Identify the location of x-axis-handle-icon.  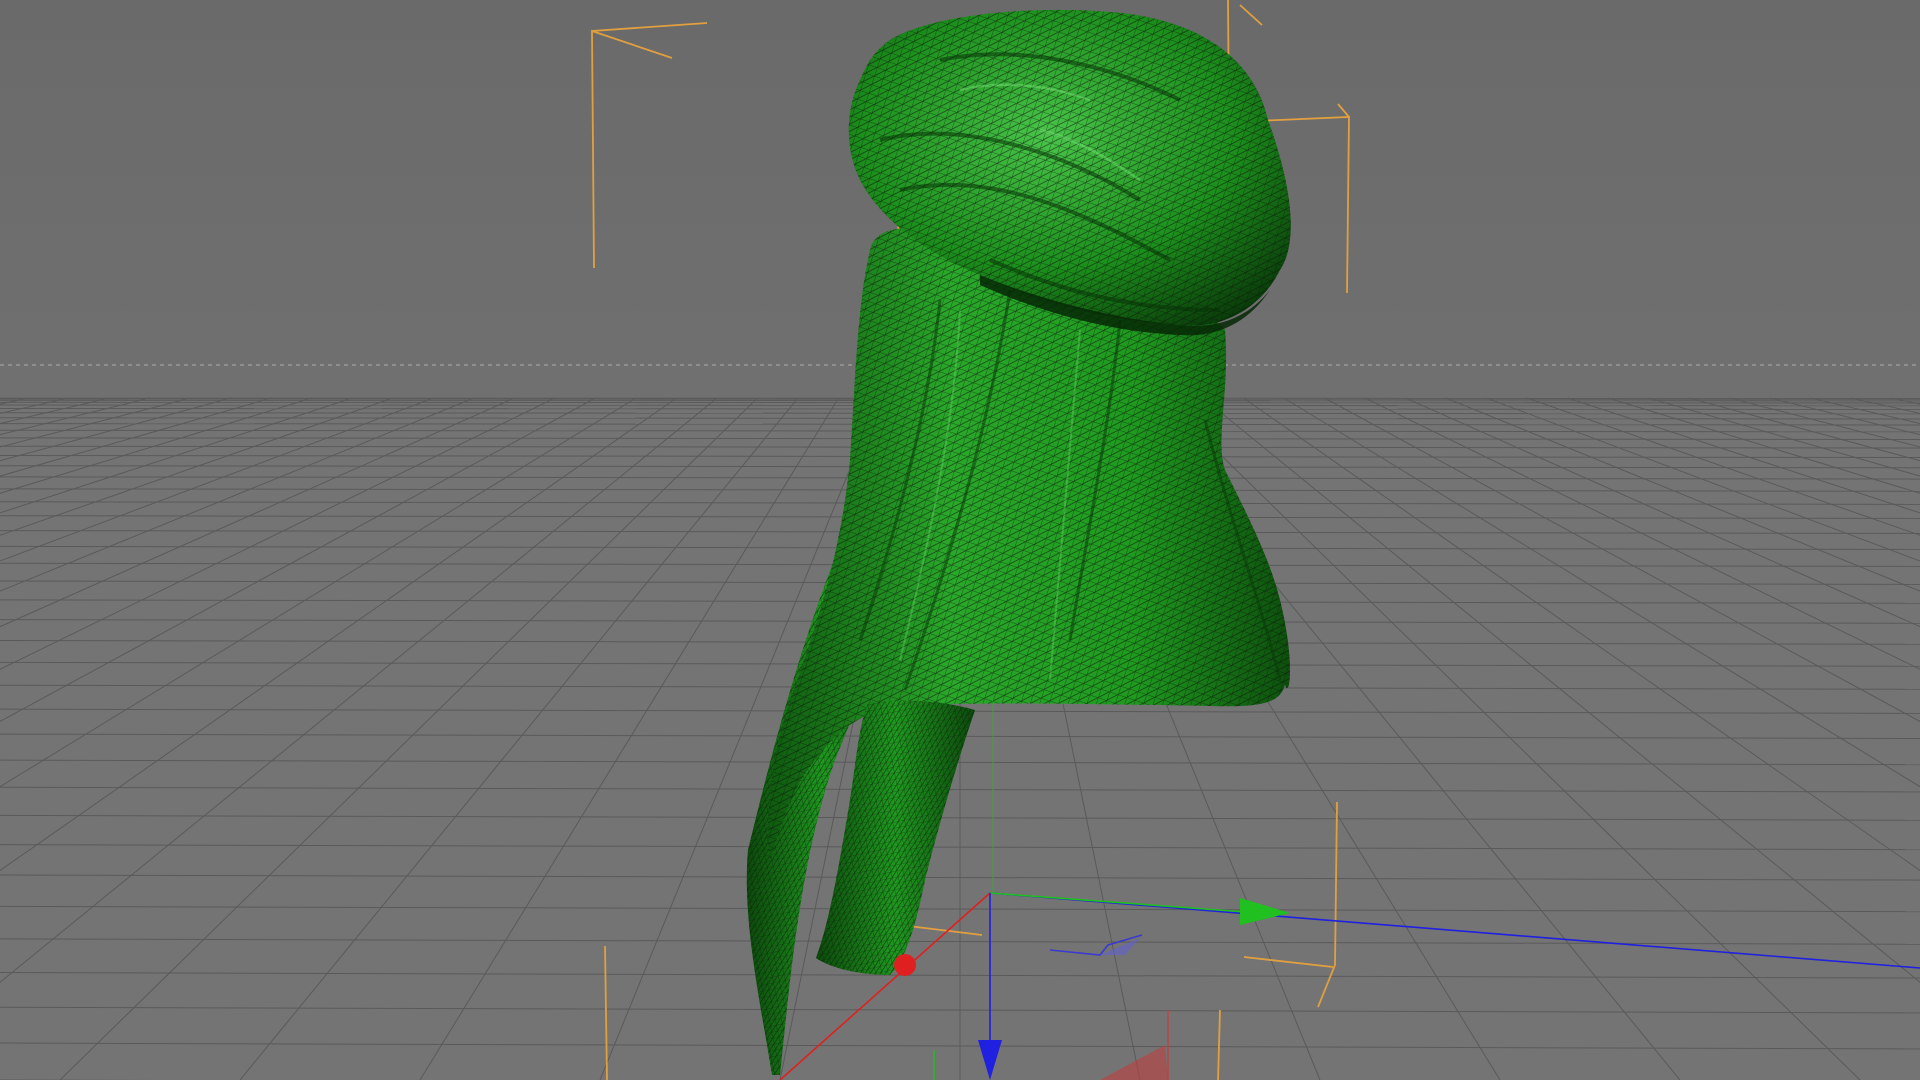
(905, 965).